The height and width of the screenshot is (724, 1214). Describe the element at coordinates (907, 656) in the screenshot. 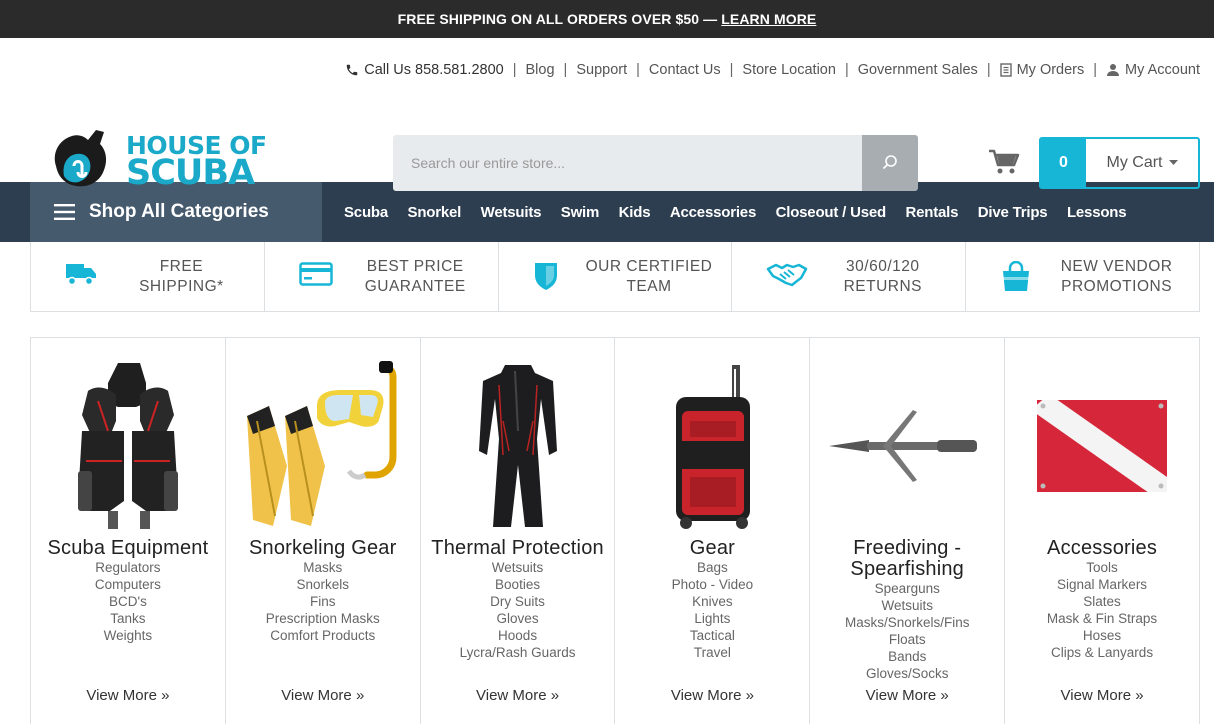

I see `subcategory-link: Bands` at that location.